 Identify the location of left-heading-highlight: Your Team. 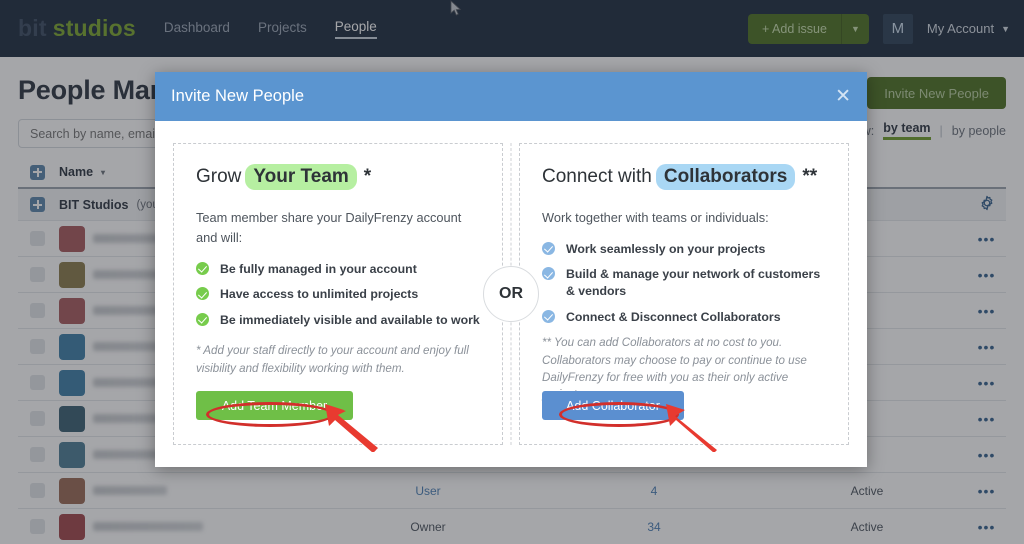
(301, 177).